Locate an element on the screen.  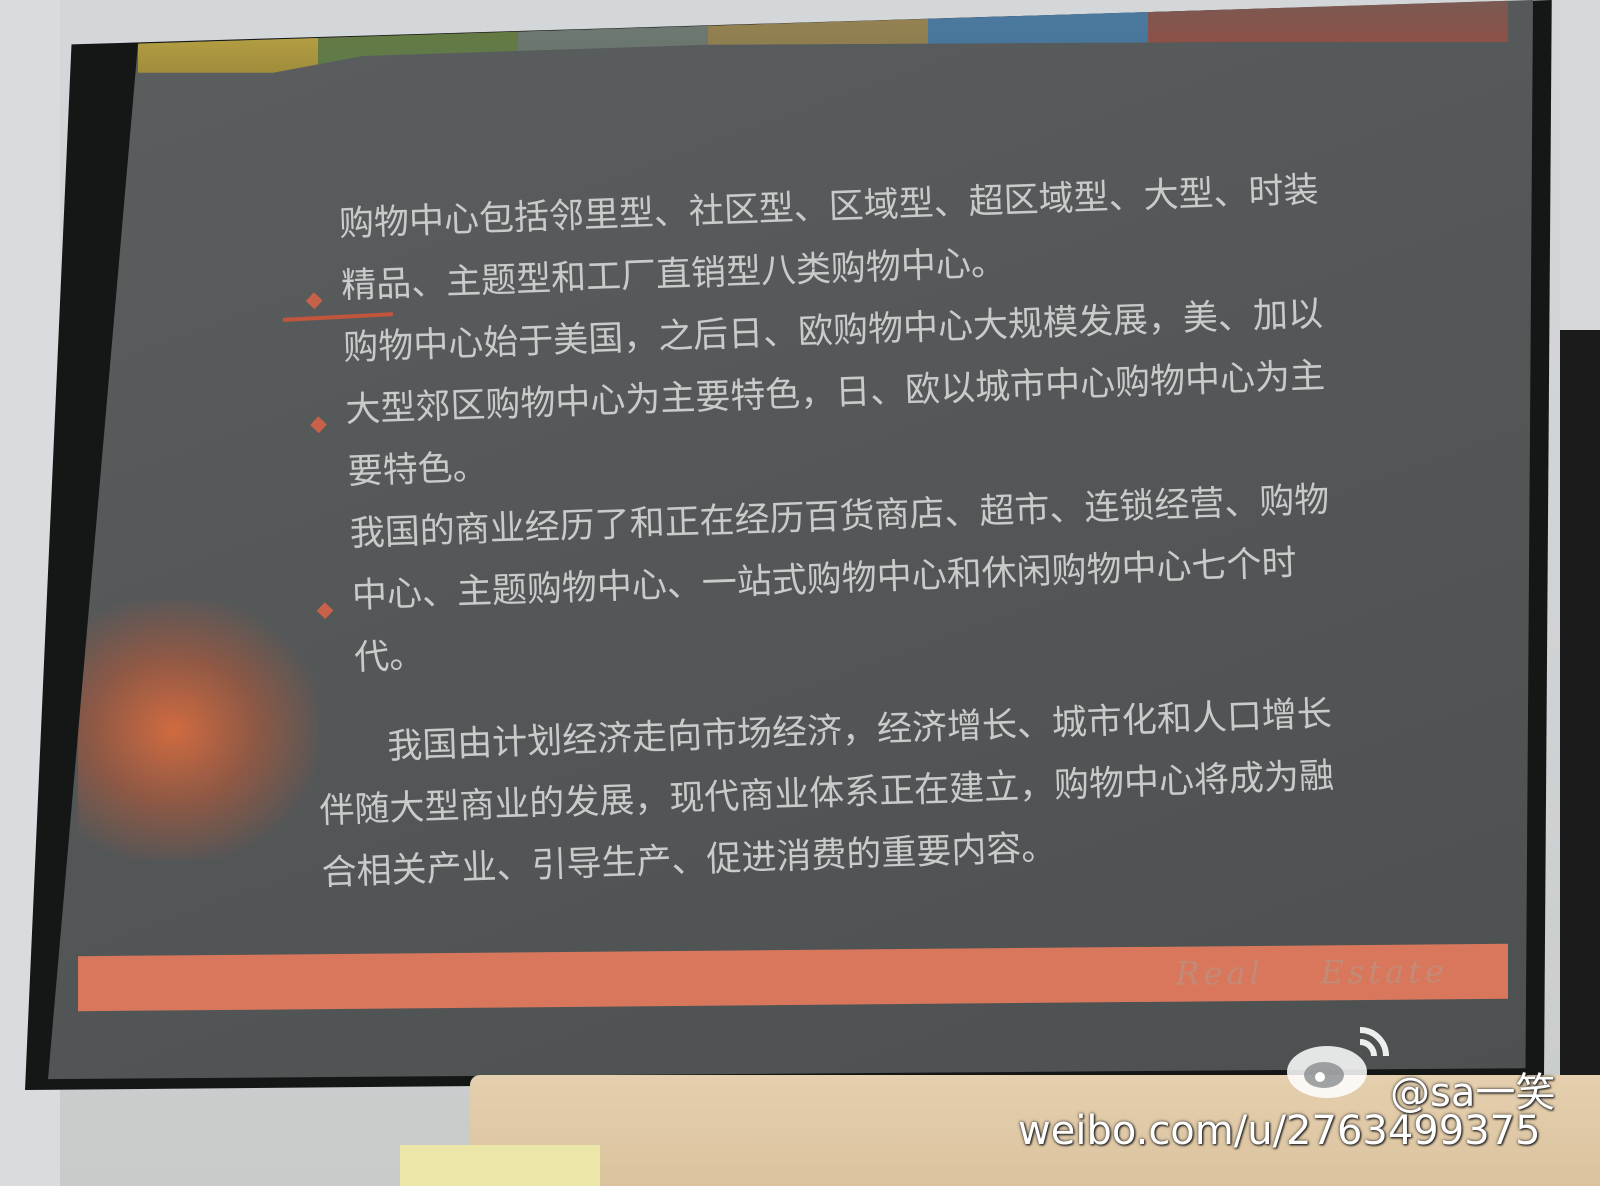
footer-label: Real Estate is located at coordinates (1311, 972).